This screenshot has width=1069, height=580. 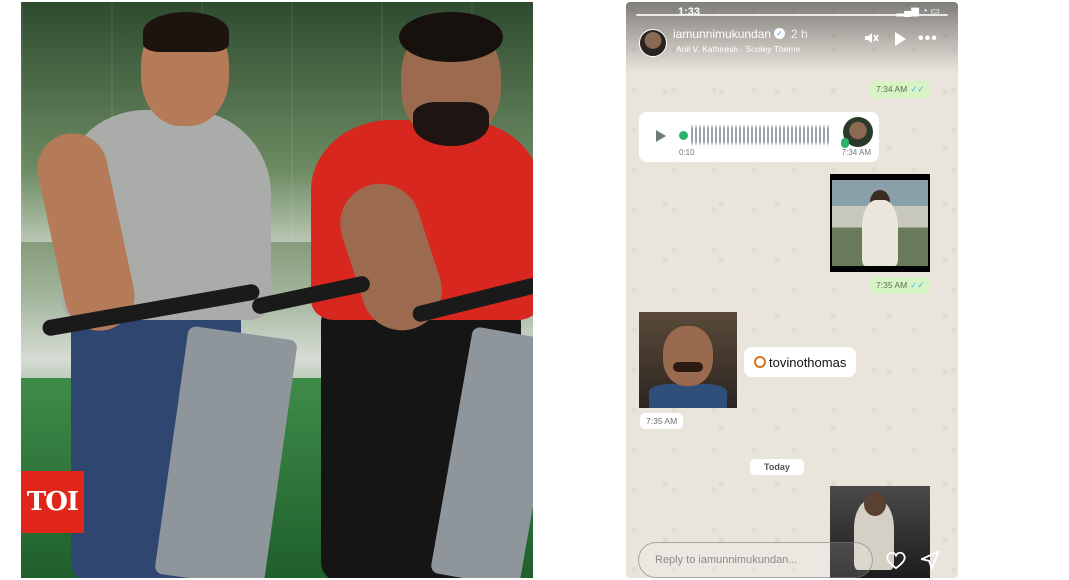 What do you see at coordinates (871, 38) in the screenshot?
I see `mute-icon` at bounding box center [871, 38].